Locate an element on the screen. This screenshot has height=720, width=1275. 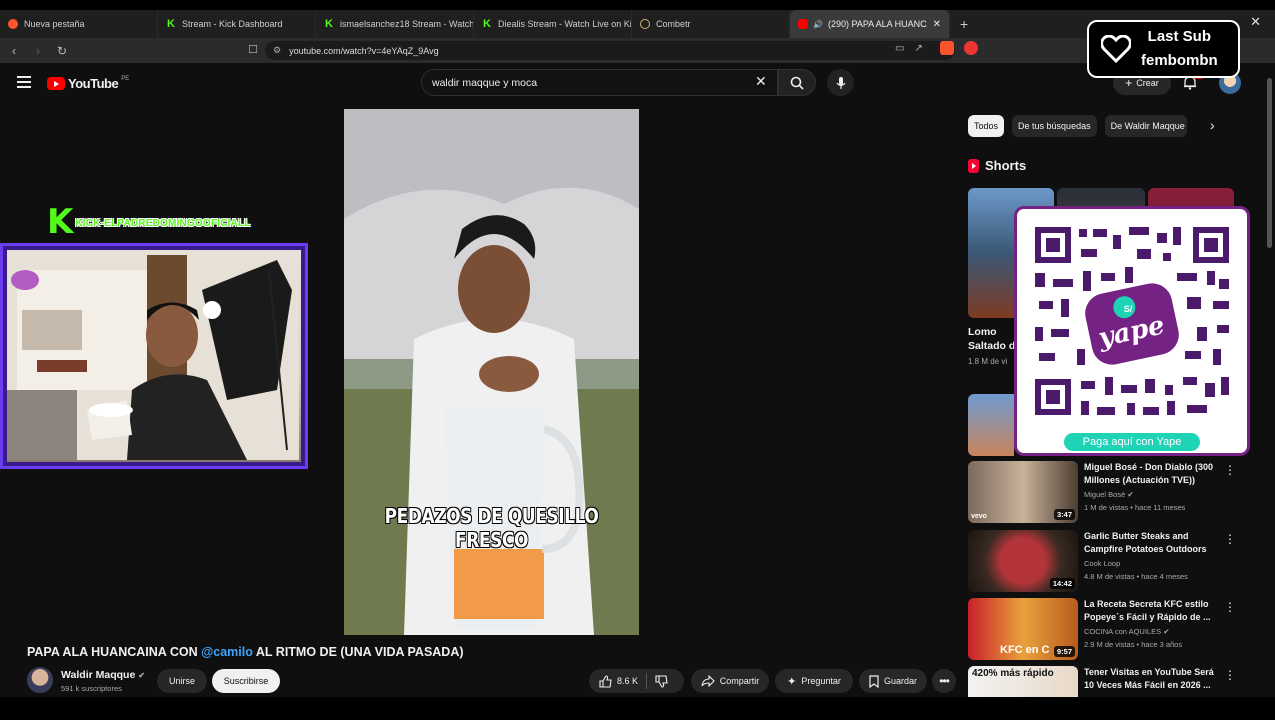
share-button: Compartir is located at coordinates (730, 681).